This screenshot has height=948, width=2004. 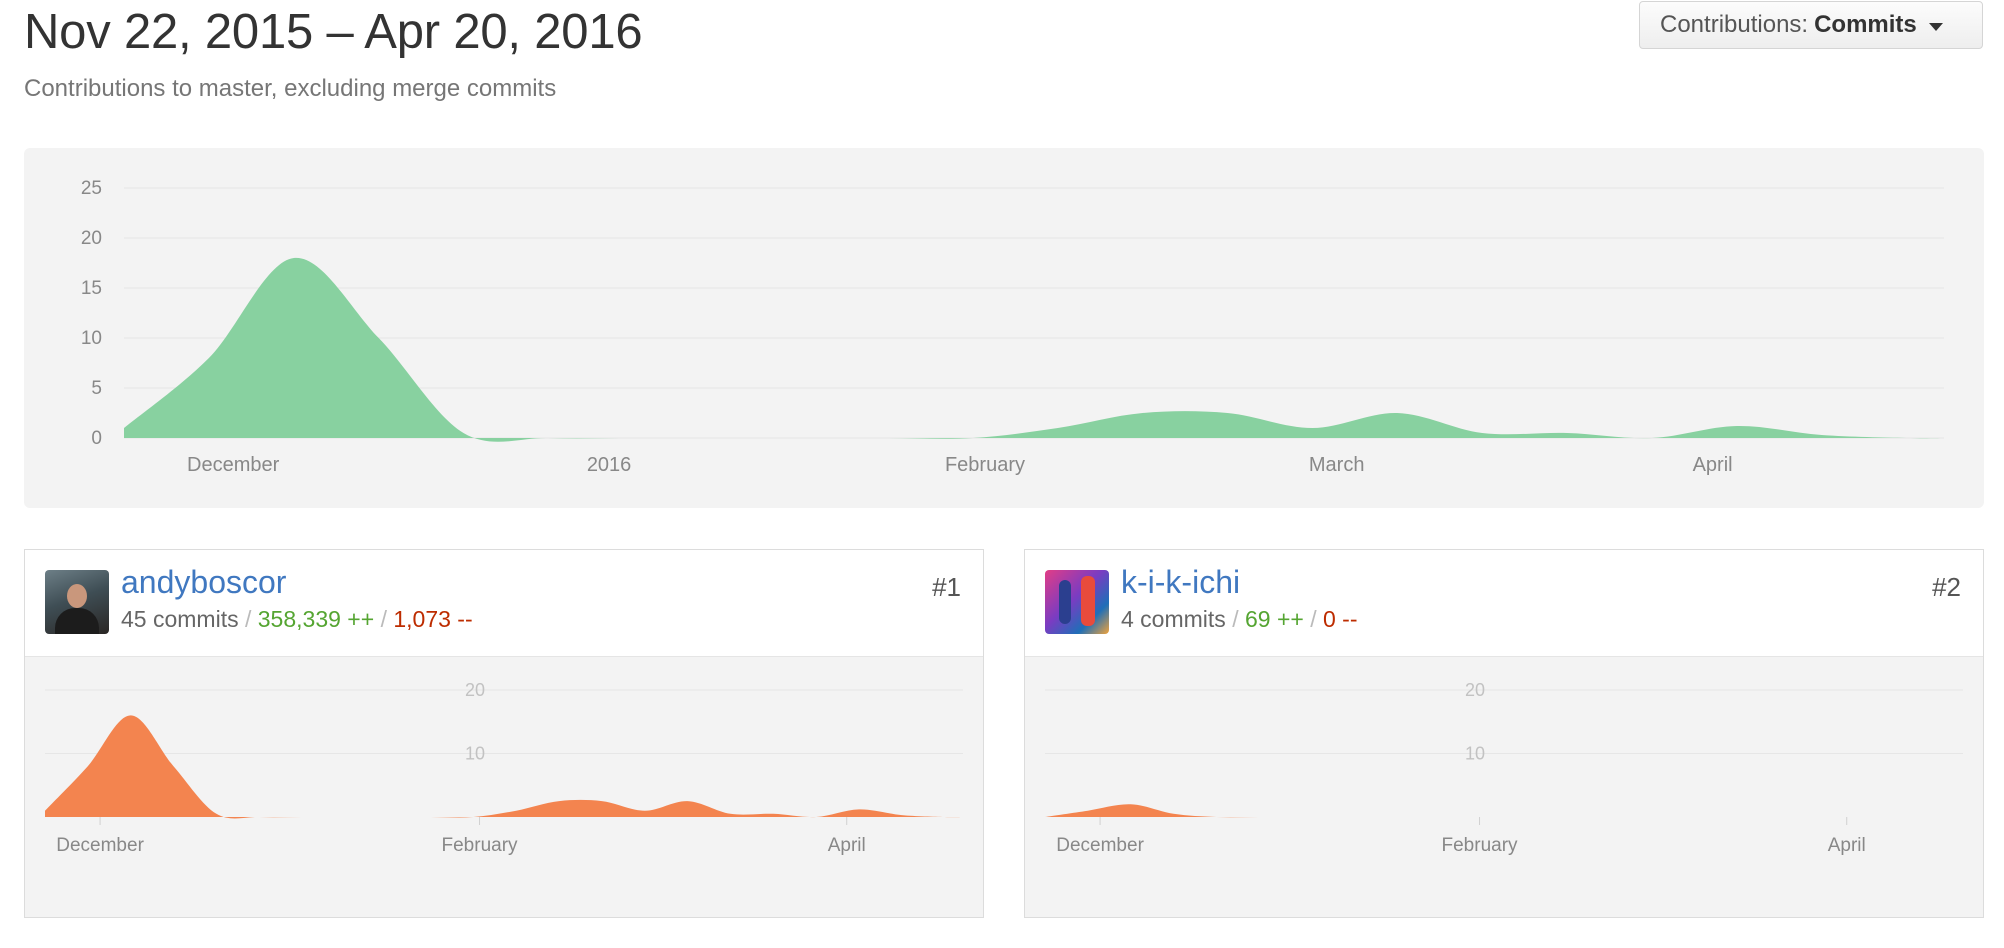 I want to click on dropdown-value: Commits, so click(x=1865, y=24).